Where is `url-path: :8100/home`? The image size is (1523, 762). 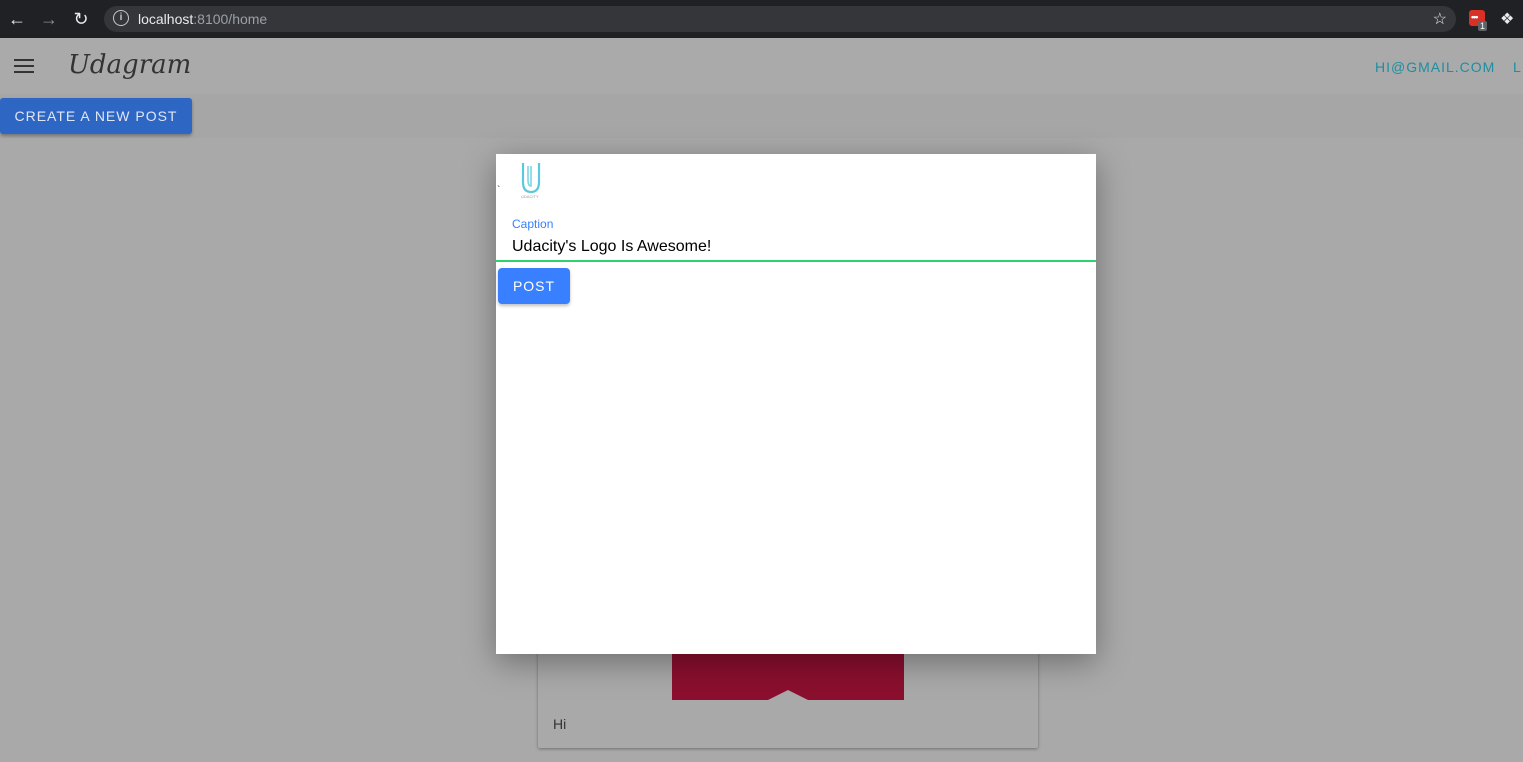
url-path: :8100/home is located at coordinates (230, 19).